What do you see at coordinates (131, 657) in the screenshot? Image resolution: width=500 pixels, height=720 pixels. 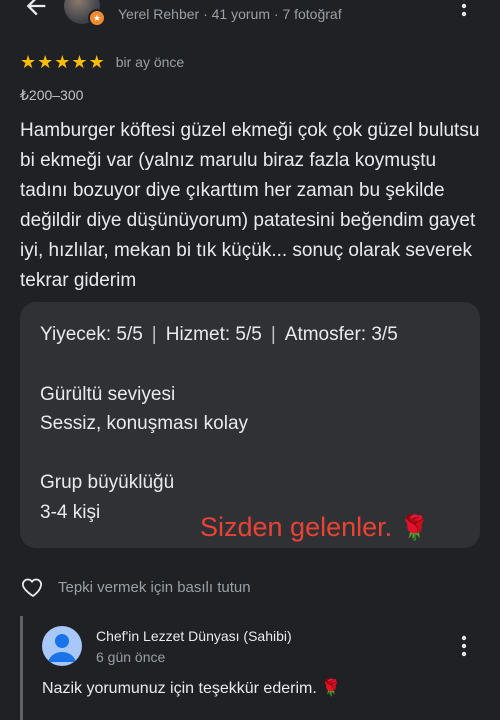 I see `owner-response-time: 6 gün önce` at bounding box center [131, 657].